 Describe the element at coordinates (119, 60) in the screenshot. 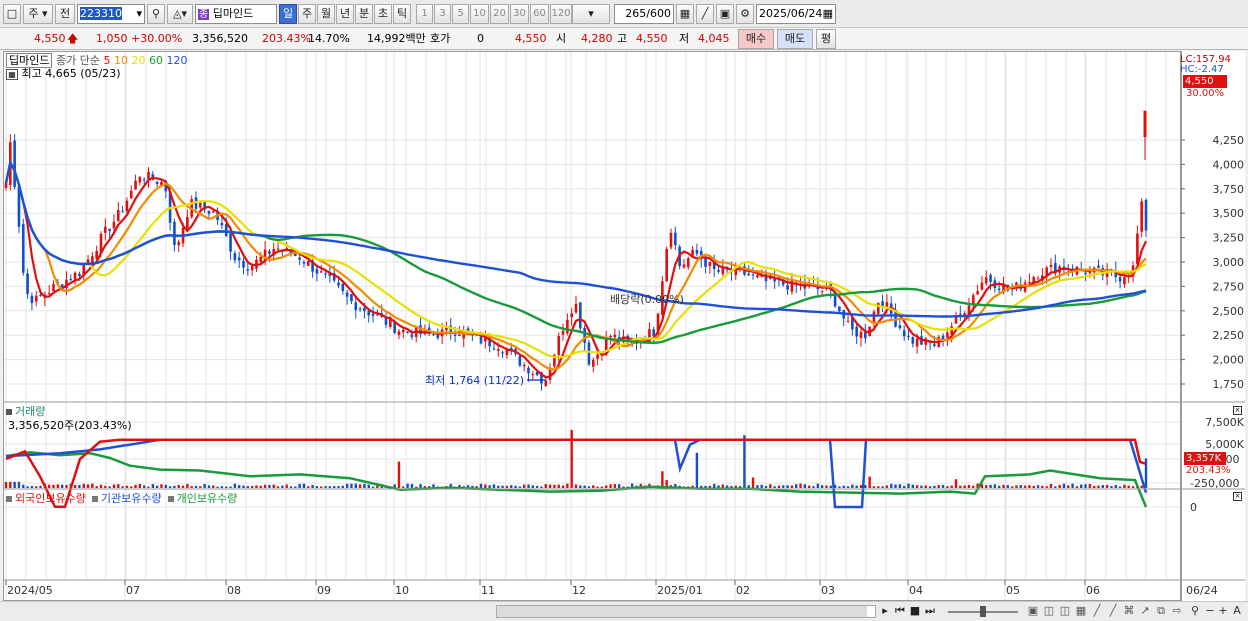

I see `ma-legend-10: 10` at that location.